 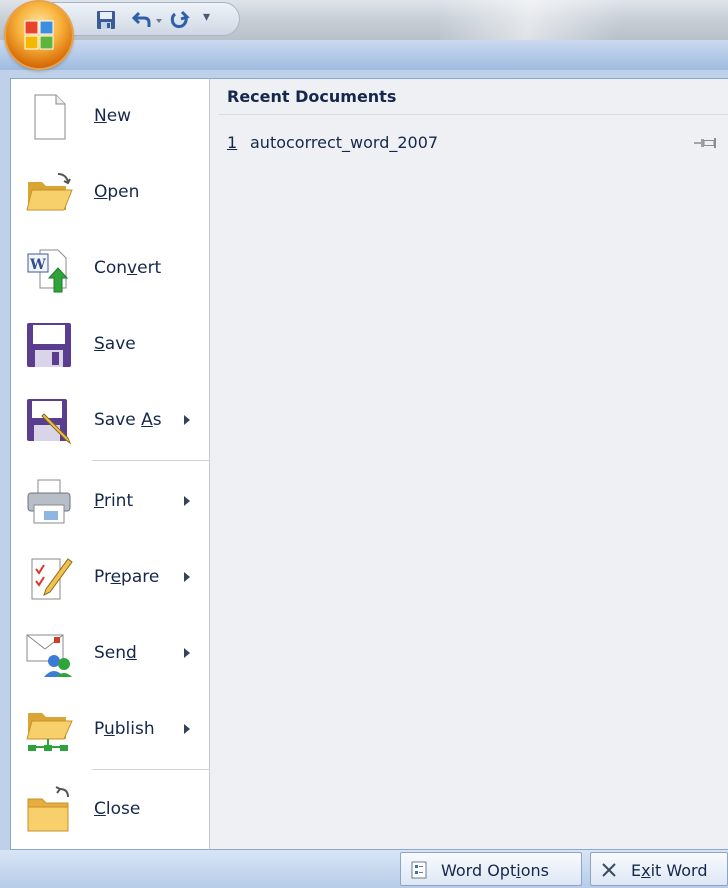 What do you see at coordinates (312, 96) in the screenshot?
I see `recent-documents-title: Recent Documents` at bounding box center [312, 96].